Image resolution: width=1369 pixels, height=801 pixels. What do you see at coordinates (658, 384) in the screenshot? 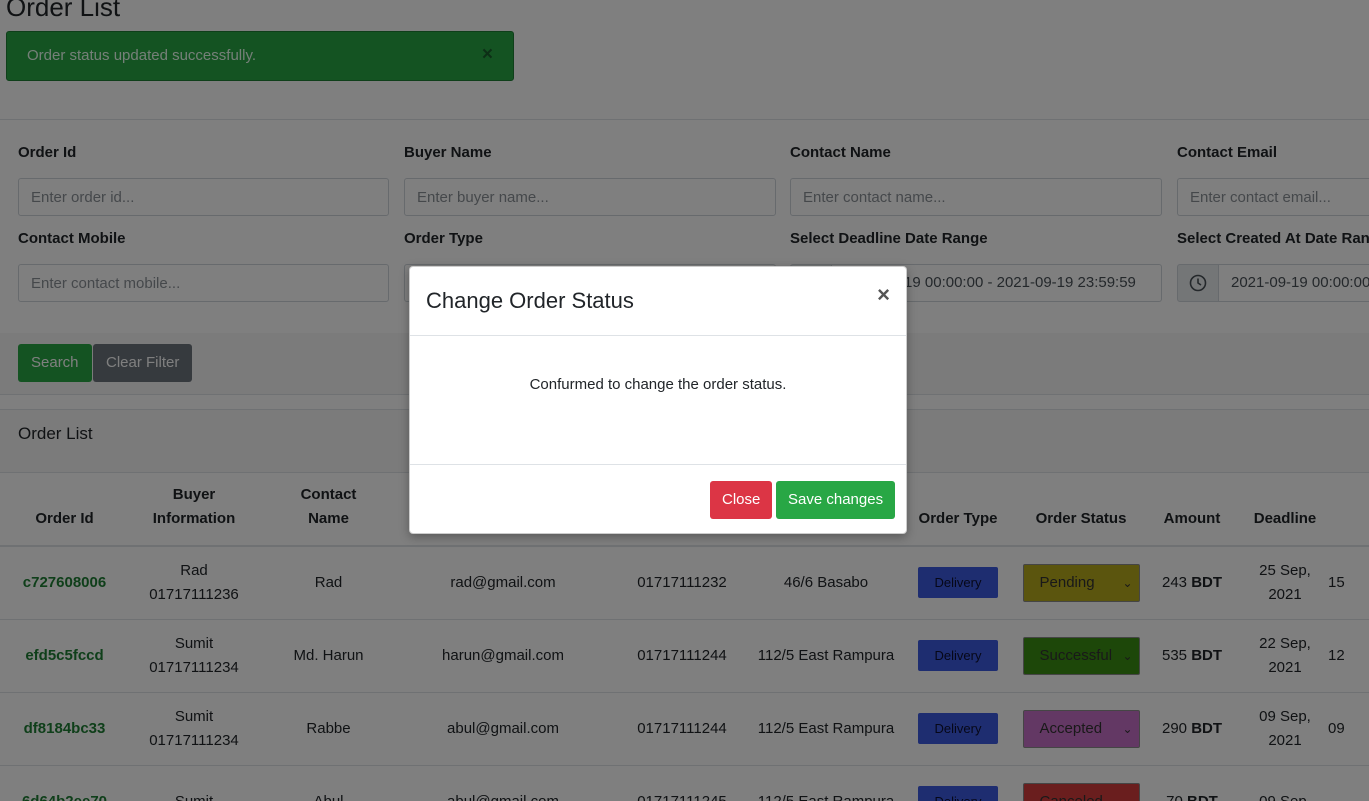
I see `modal-message: Confurmed to change the order status.` at bounding box center [658, 384].